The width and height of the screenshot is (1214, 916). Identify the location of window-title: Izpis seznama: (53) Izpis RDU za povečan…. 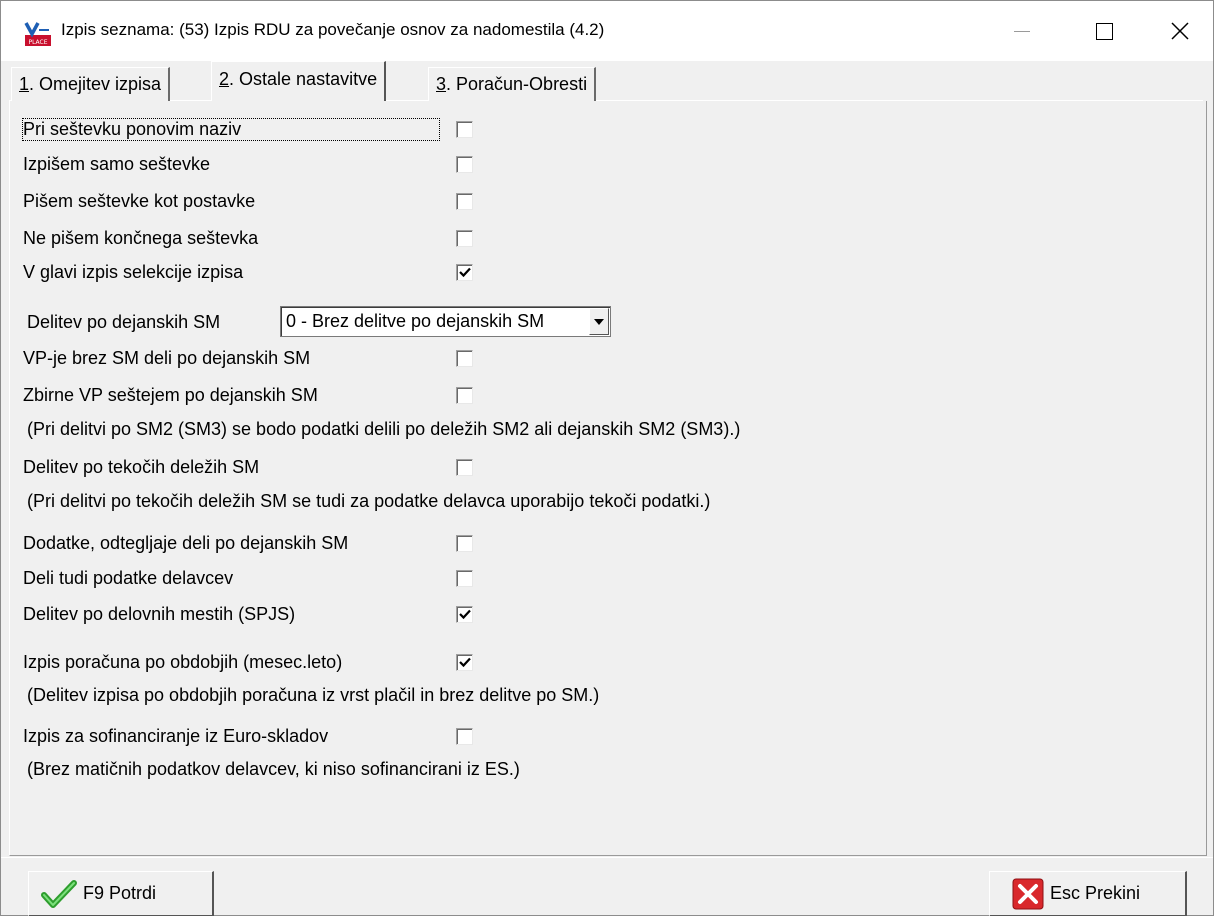
(333, 29).